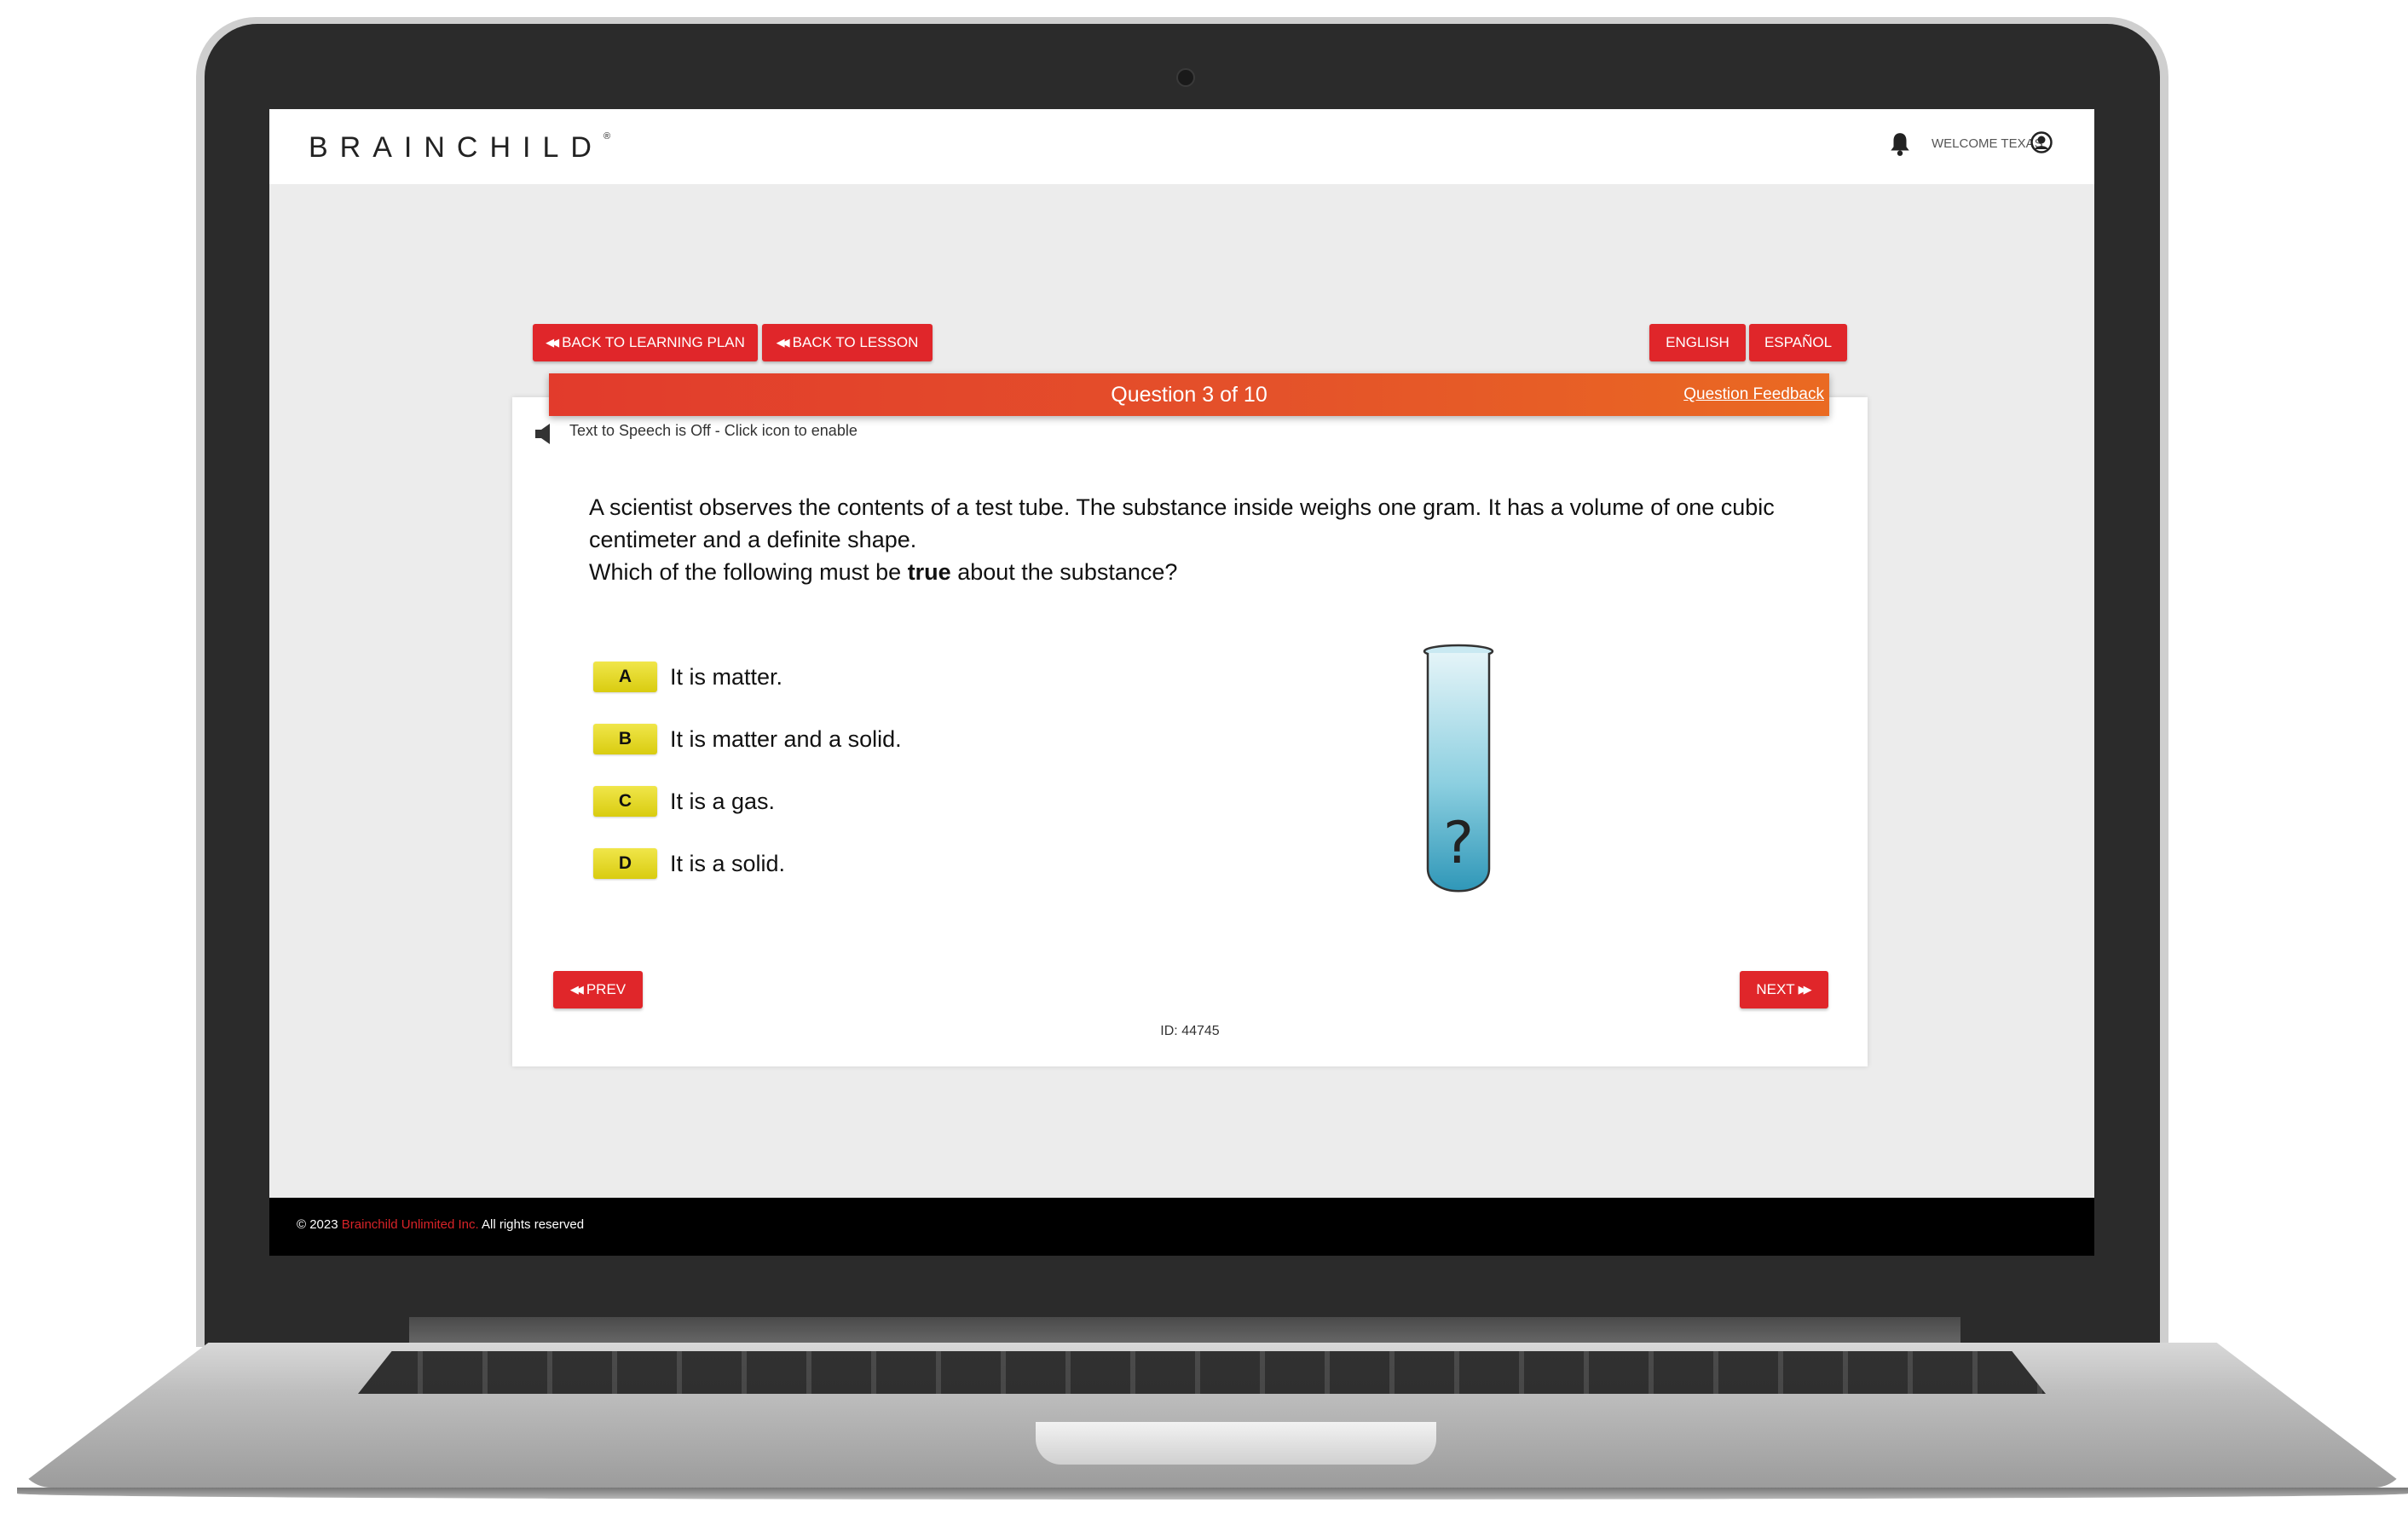  I want to click on next-button: NEXT ▶▶, so click(1784, 989).